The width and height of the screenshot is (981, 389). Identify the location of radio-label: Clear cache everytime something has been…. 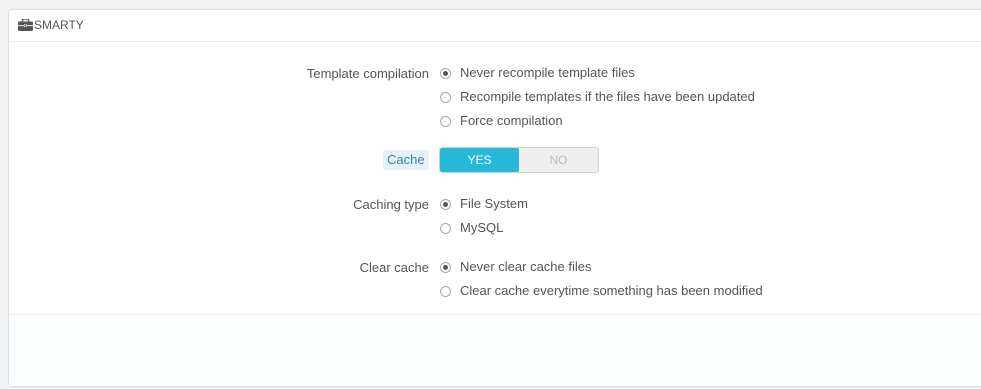
(611, 291).